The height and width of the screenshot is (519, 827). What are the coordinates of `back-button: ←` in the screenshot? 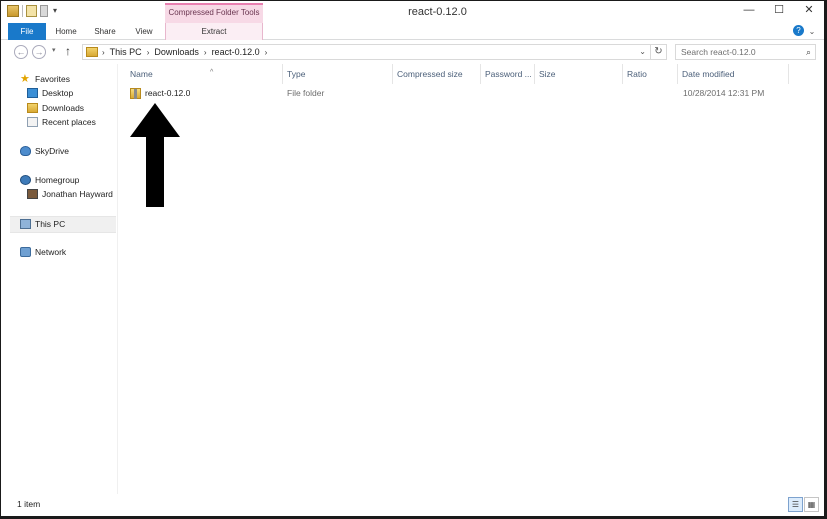 It's located at (21, 52).